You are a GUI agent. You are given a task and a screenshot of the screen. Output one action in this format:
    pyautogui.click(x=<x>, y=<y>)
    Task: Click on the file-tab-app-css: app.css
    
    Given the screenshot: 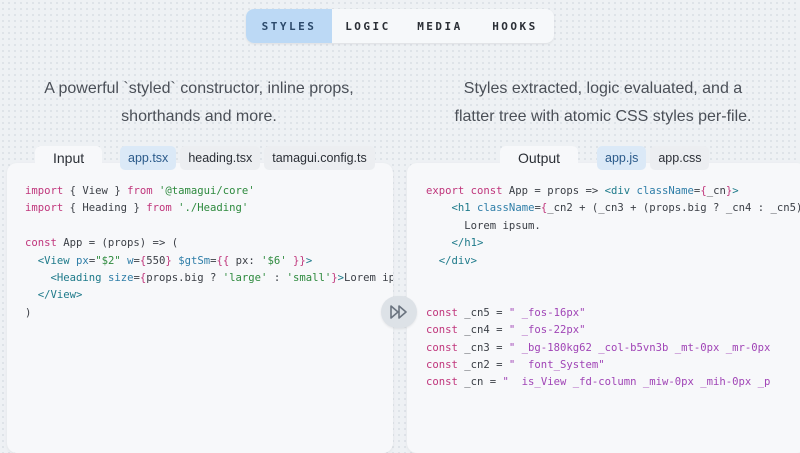 What is the action you would take?
    pyautogui.click(x=680, y=158)
    